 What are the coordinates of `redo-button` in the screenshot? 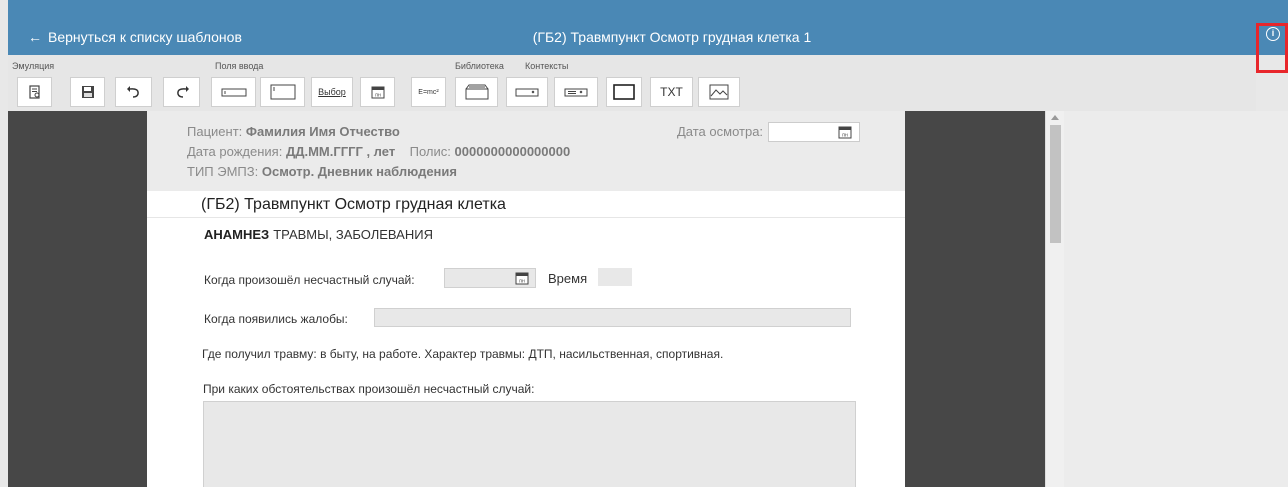 It's located at (181, 92).